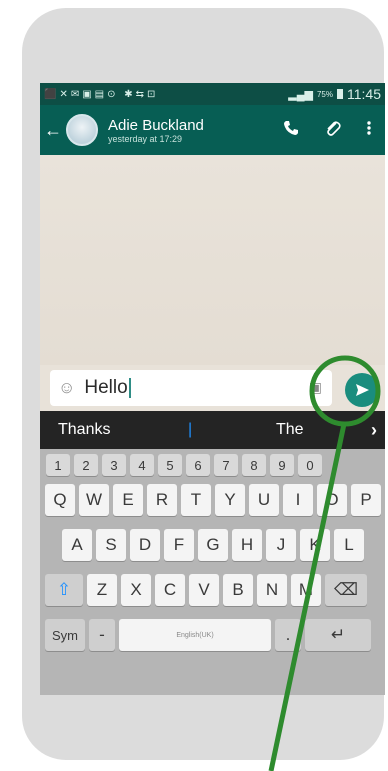 The image size is (388, 771). Describe the element at coordinates (338, 635) in the screenshot. I see `enter-key: ↵` at that location.